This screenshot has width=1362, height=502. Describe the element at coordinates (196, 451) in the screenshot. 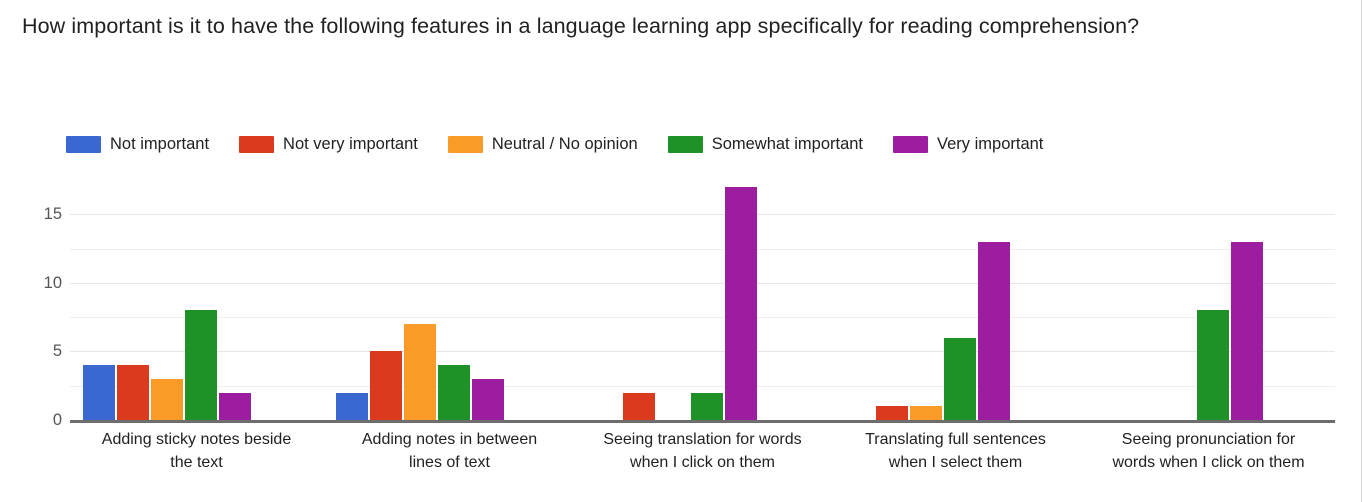

I see `x-axis-category-label: Adding sticky notes beside the text` at that location.